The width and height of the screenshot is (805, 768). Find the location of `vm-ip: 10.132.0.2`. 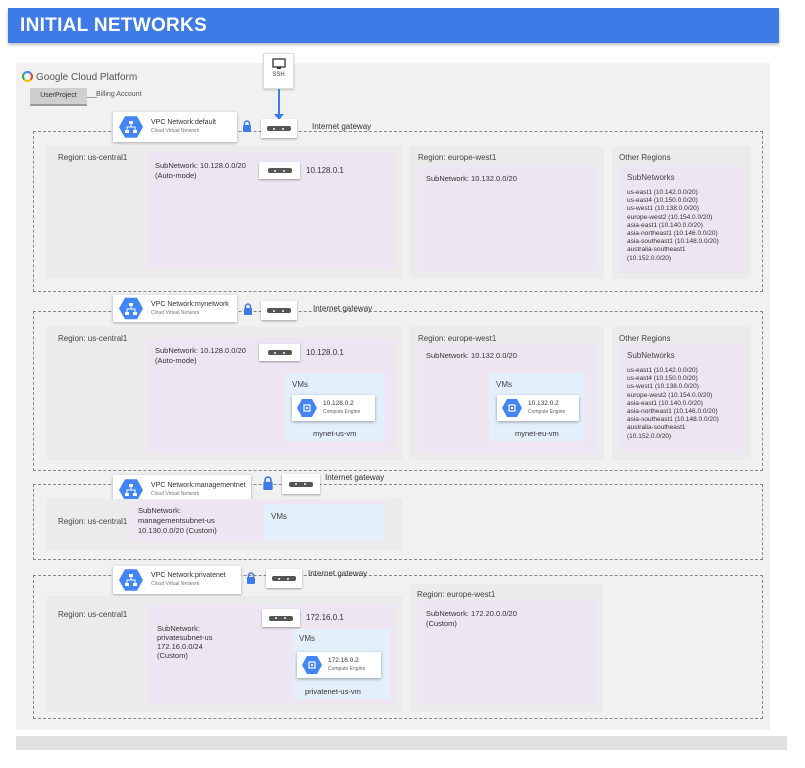

vm-ip: 10.132.0.2 is located at coordinates (543, 403).